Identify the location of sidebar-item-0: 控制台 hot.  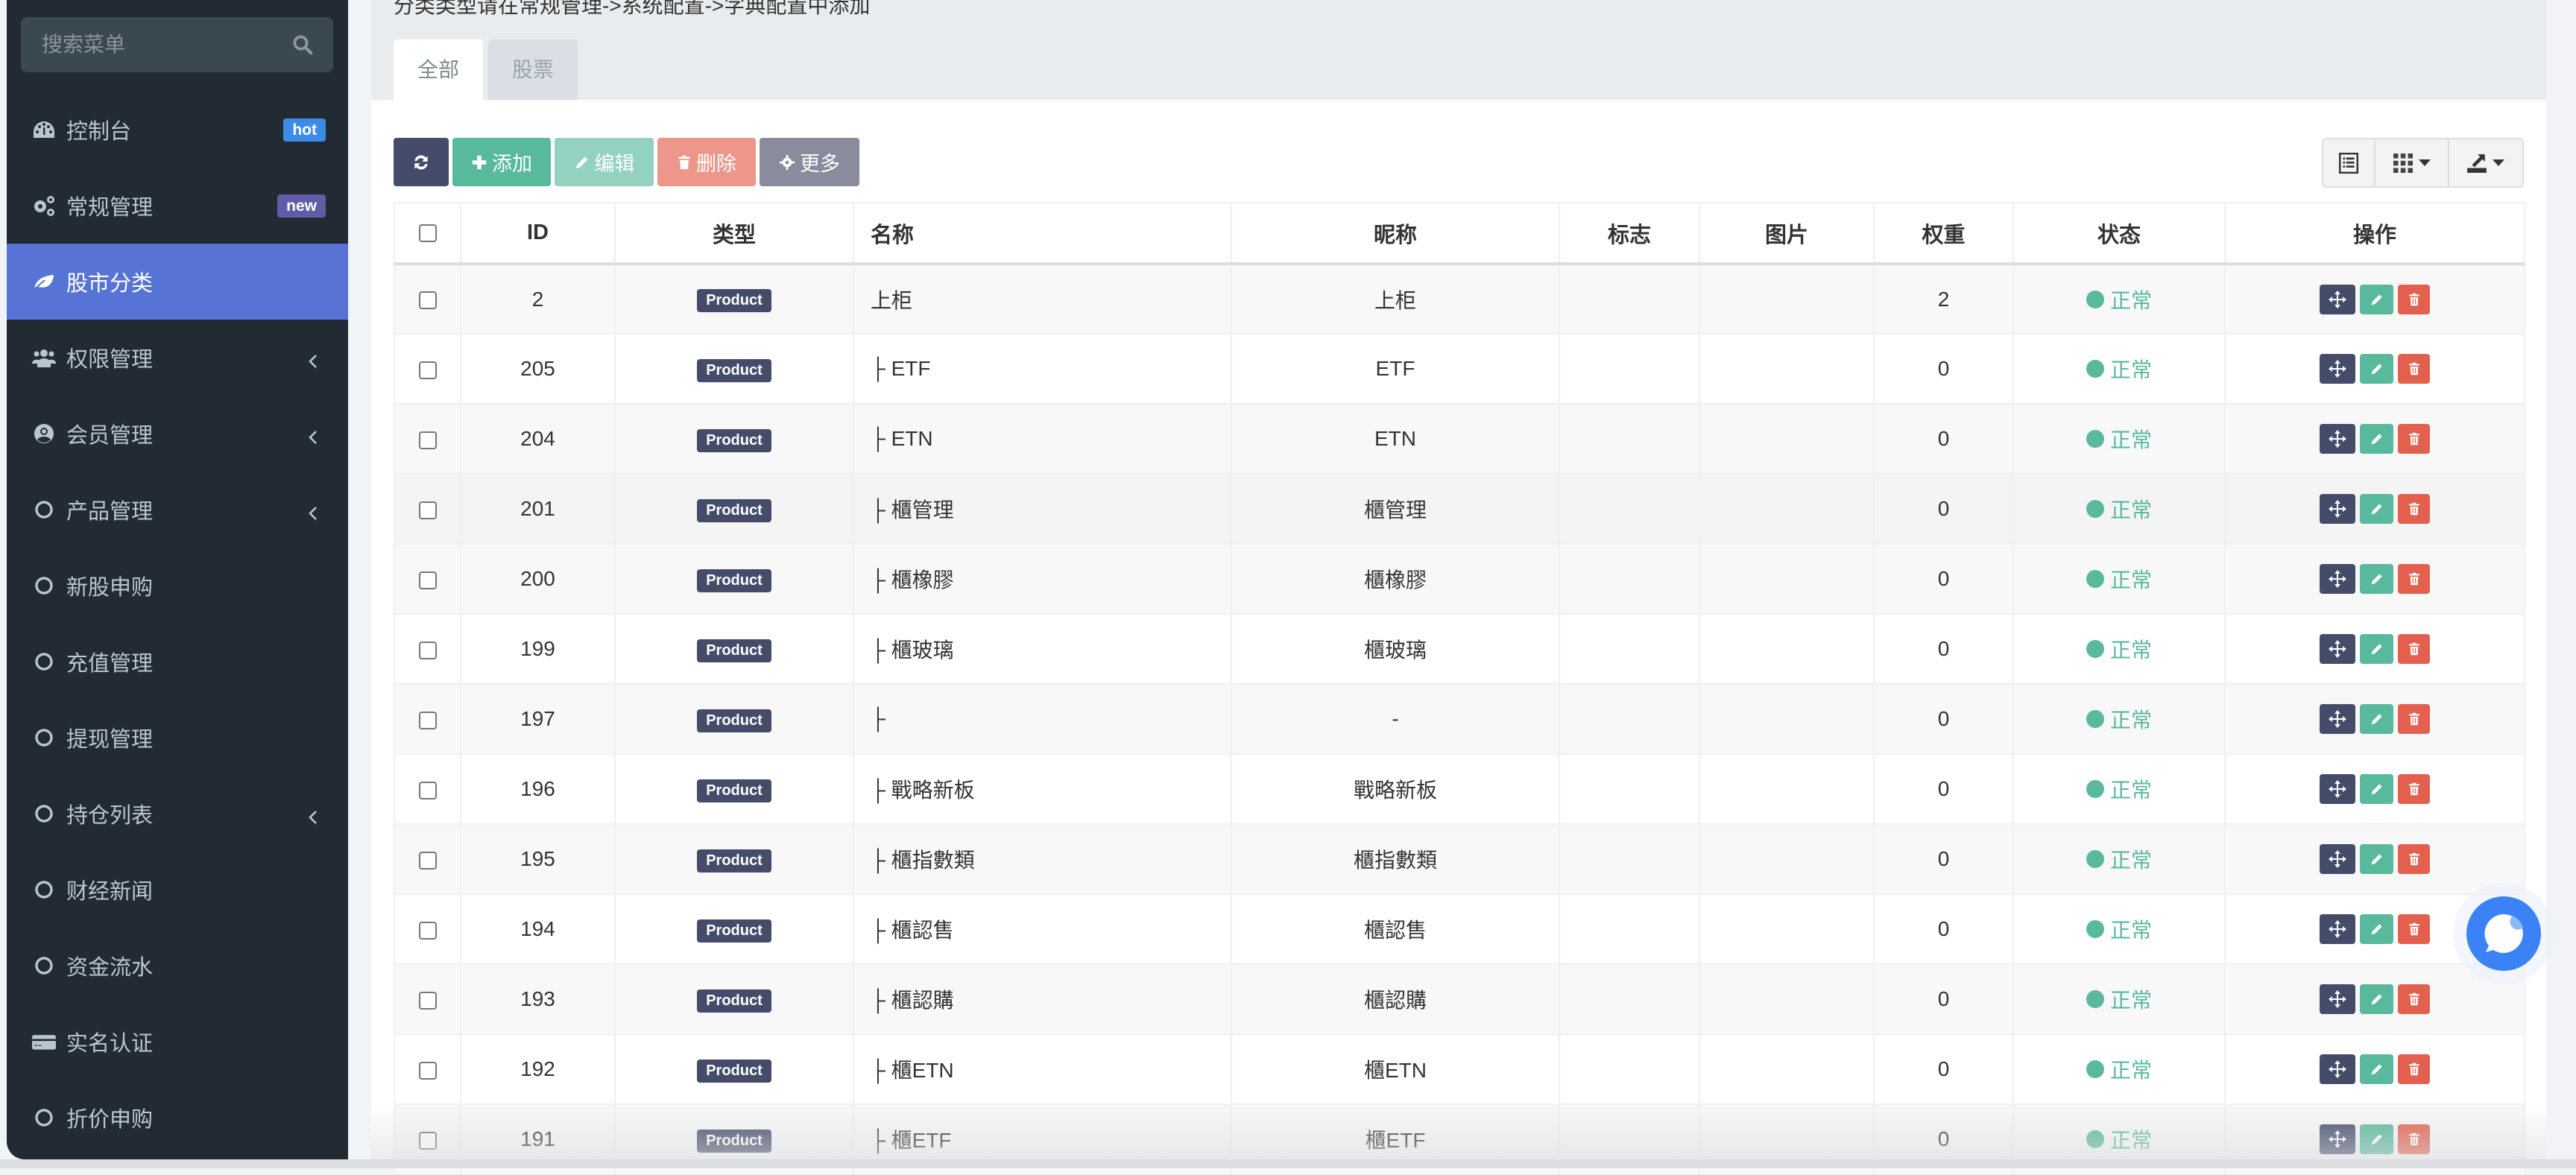
(177, 130).